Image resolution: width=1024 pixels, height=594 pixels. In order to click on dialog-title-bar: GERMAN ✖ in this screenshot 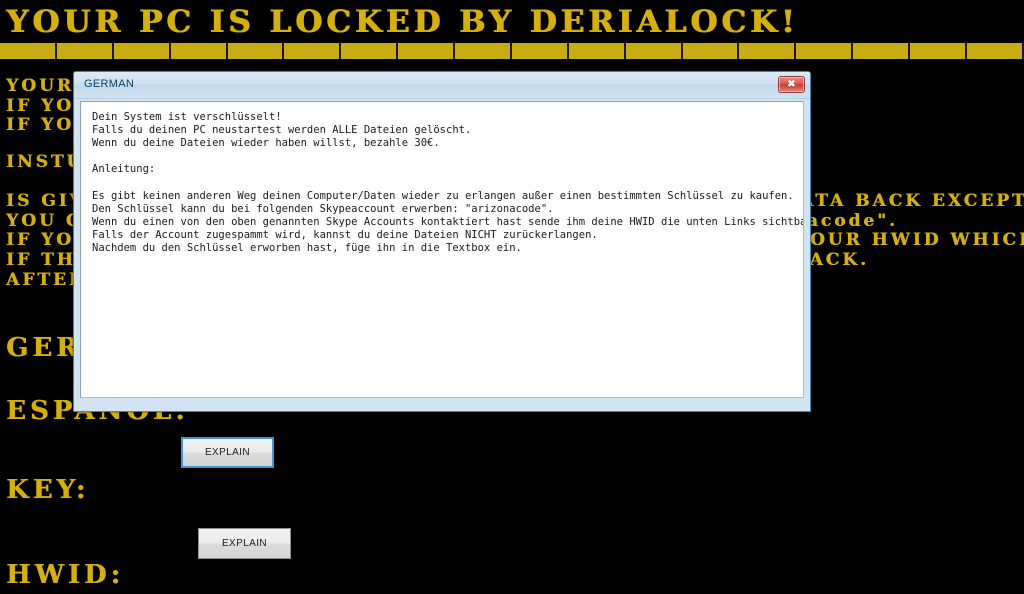, I will do `click(442, 85)`.